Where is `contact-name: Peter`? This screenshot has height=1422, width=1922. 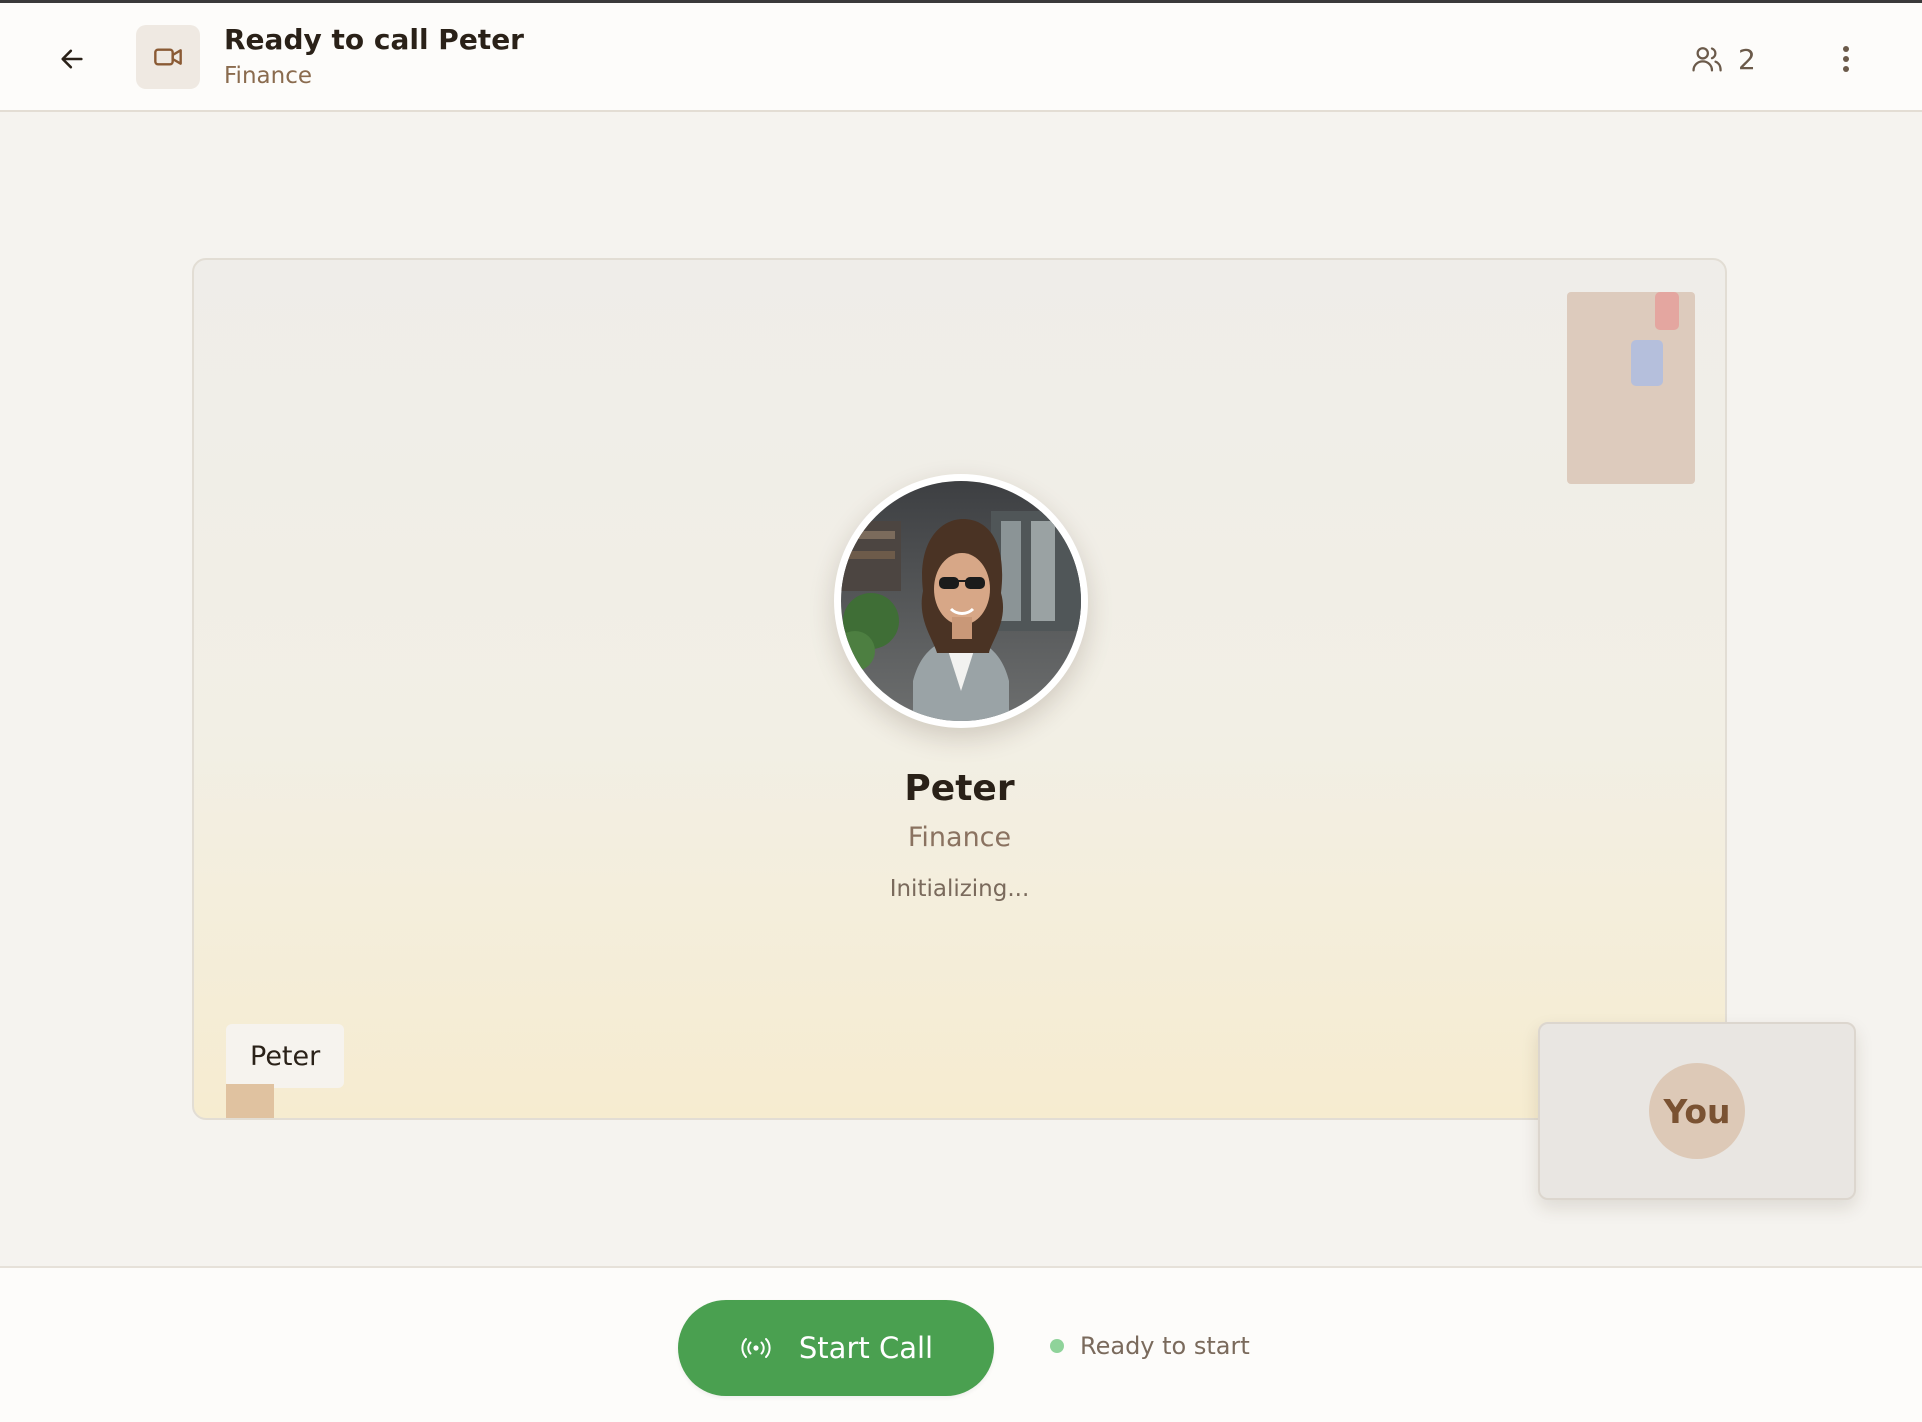 contact-name: Peter is located at coordinates (959, 788).